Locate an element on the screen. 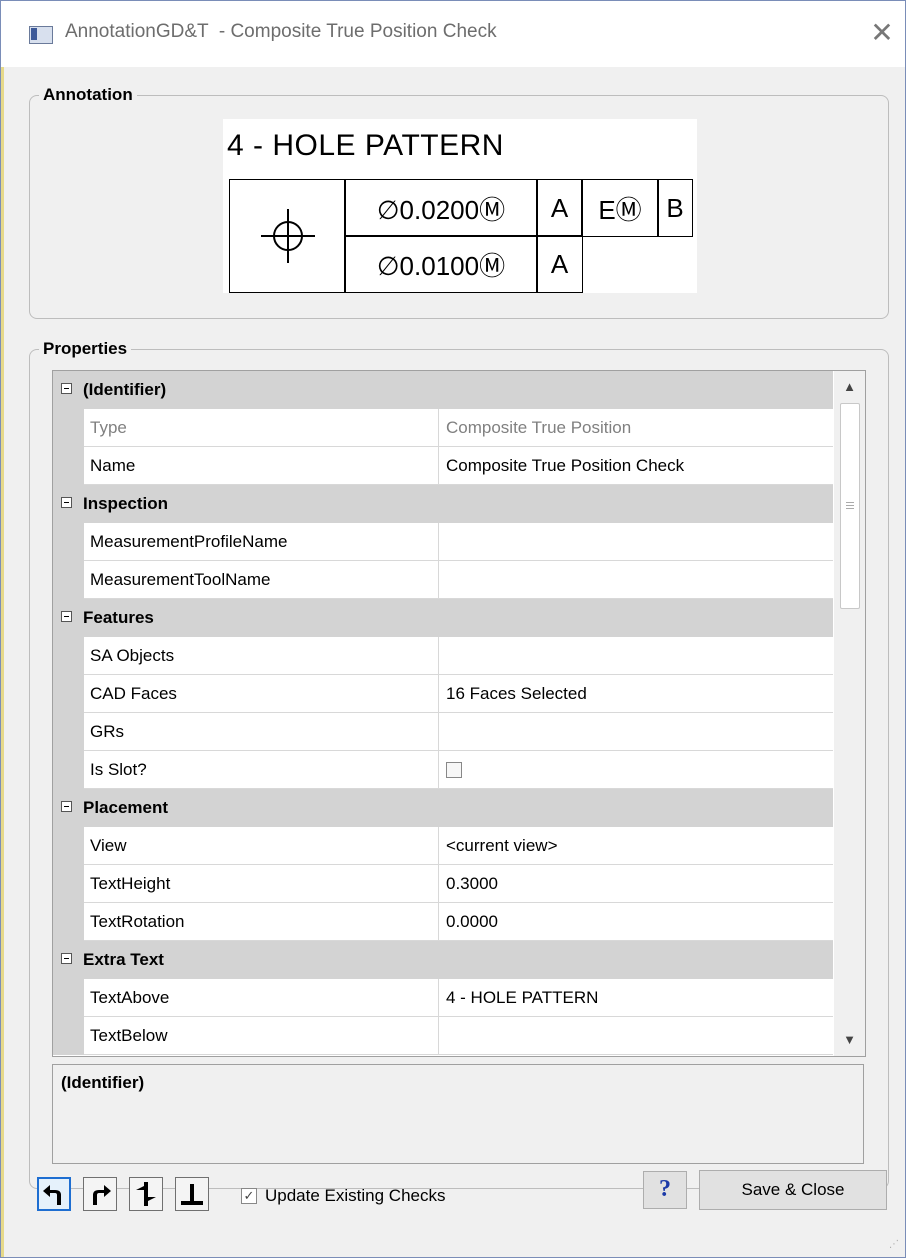 The height and width of the screenshot is (1258, 906). annotation-group-title: Annotation is located at coordinates (88, 95).